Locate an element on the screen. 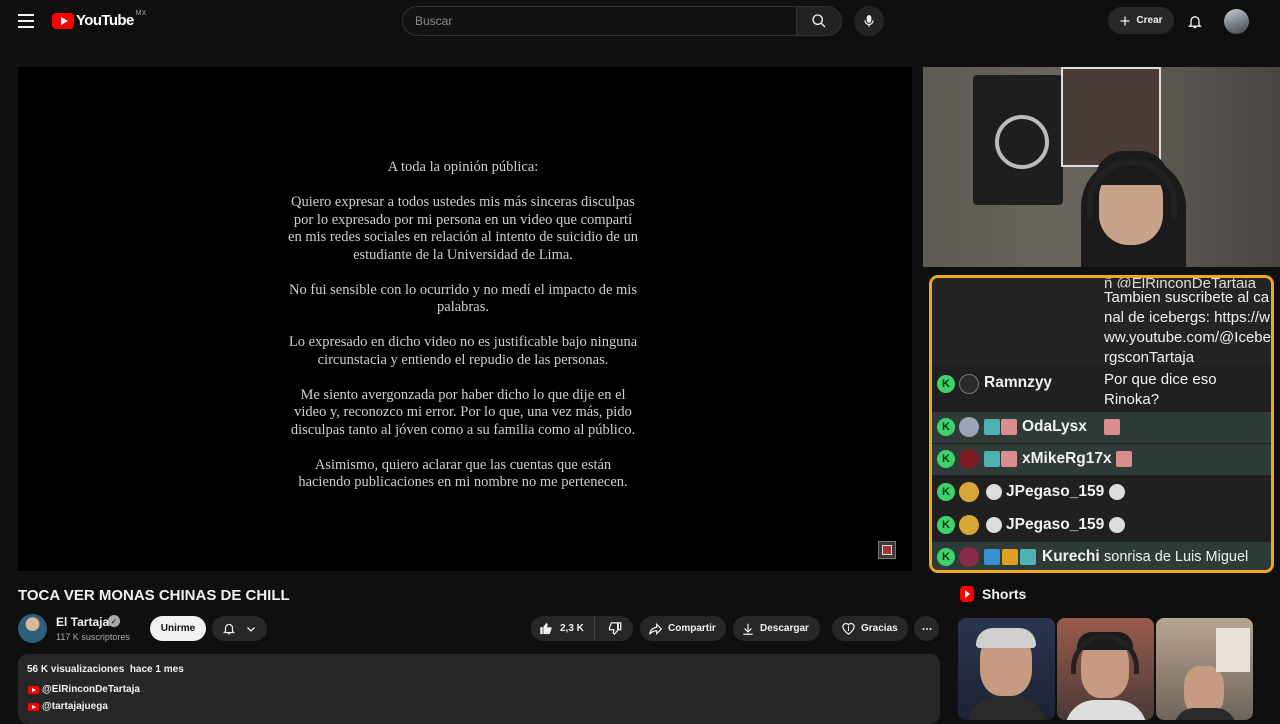 The width and height of the screenshot is (1280, 724). youtube-icon is located at coordinates (33, 706).